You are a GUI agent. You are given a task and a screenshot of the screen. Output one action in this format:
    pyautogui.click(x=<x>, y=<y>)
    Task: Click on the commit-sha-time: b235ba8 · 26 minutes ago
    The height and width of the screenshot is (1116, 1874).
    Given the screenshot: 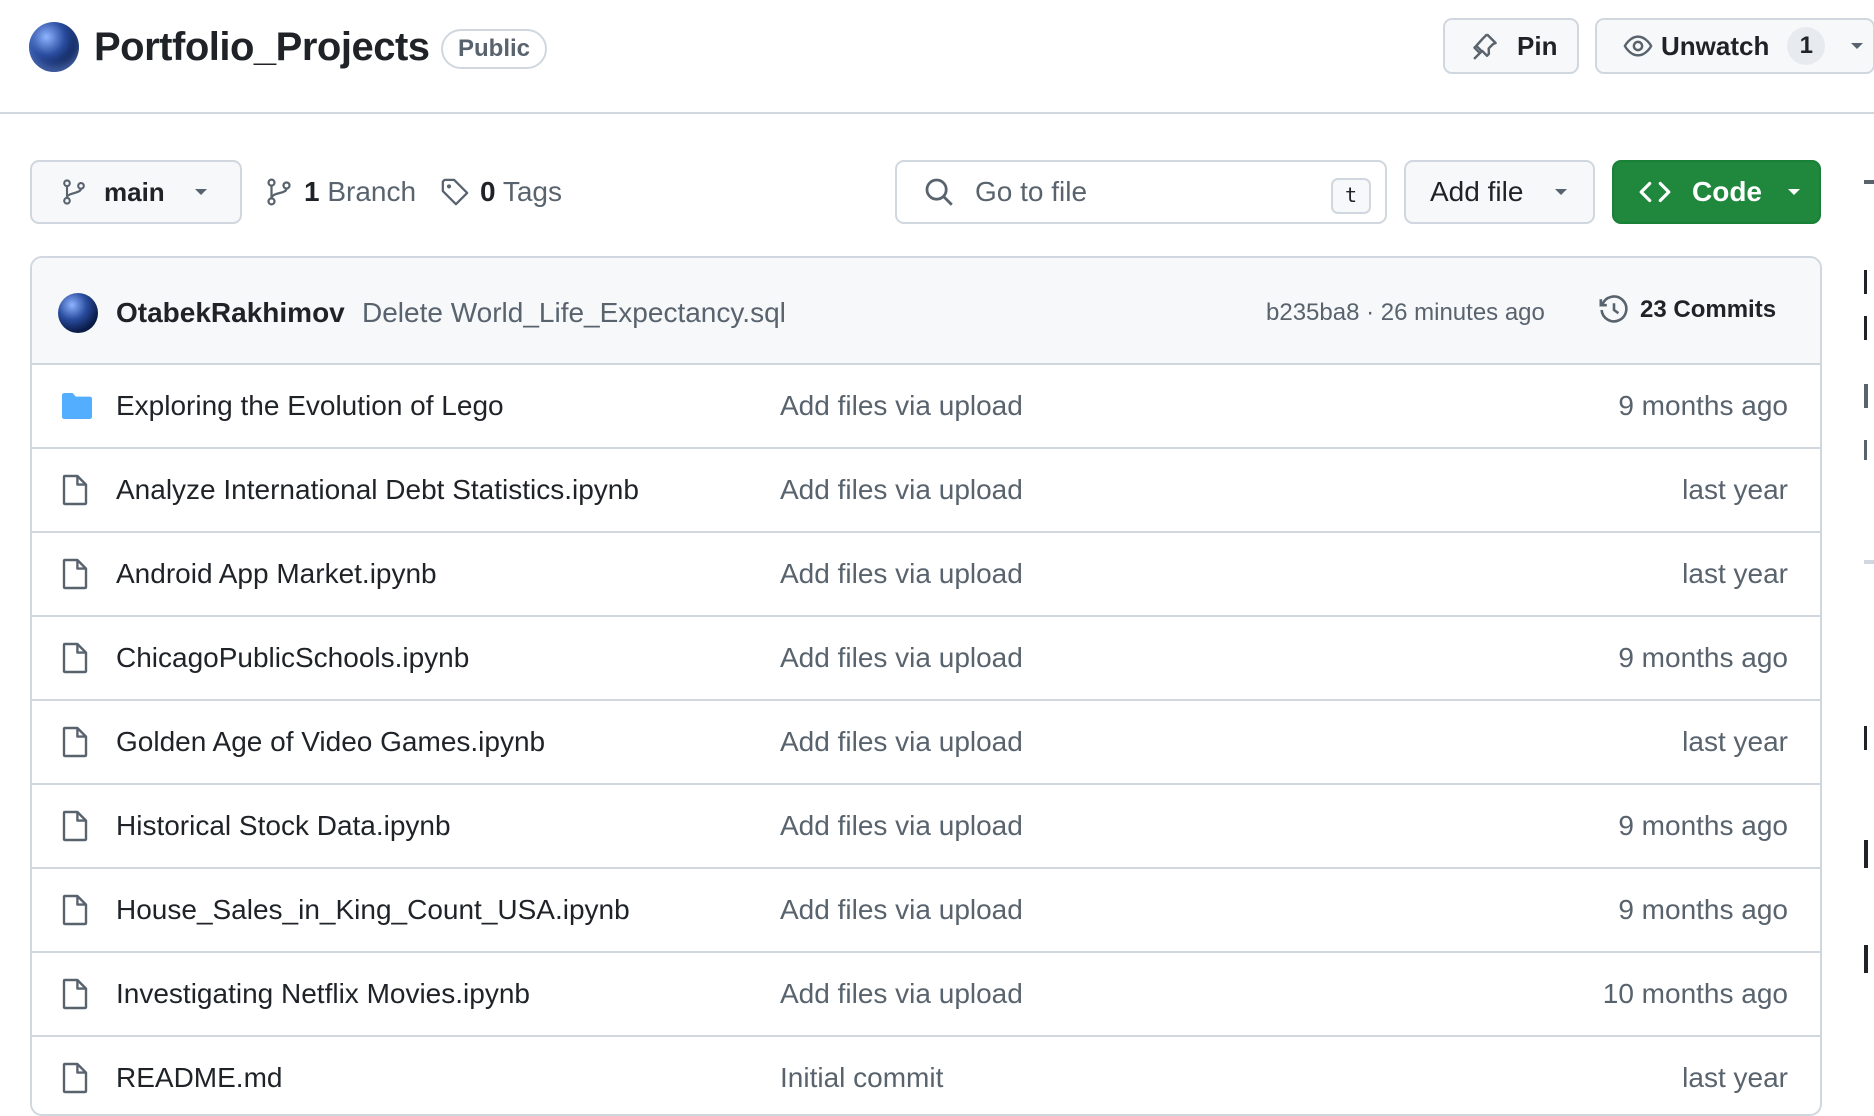 What is the action you would take?
    pyautogui.click(x=1405, y=313)
    